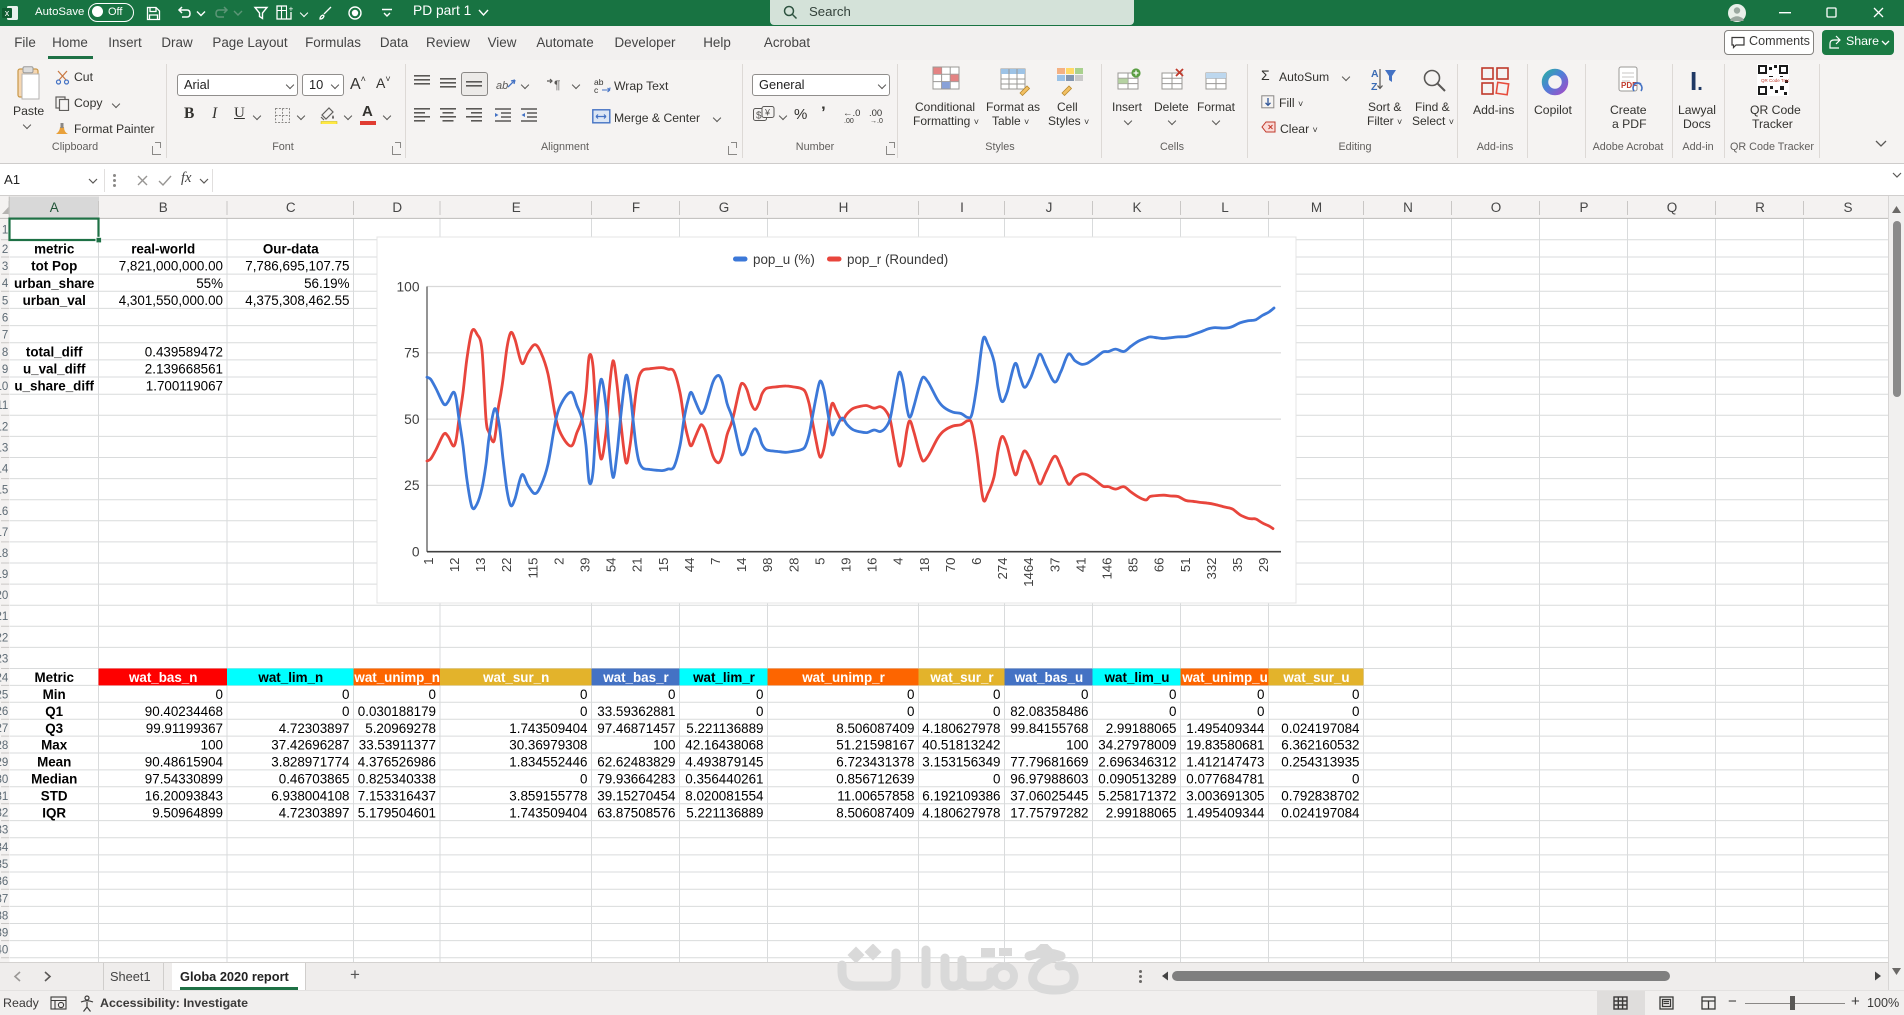  I want to click on svg-text: J, so click(1049, 207).